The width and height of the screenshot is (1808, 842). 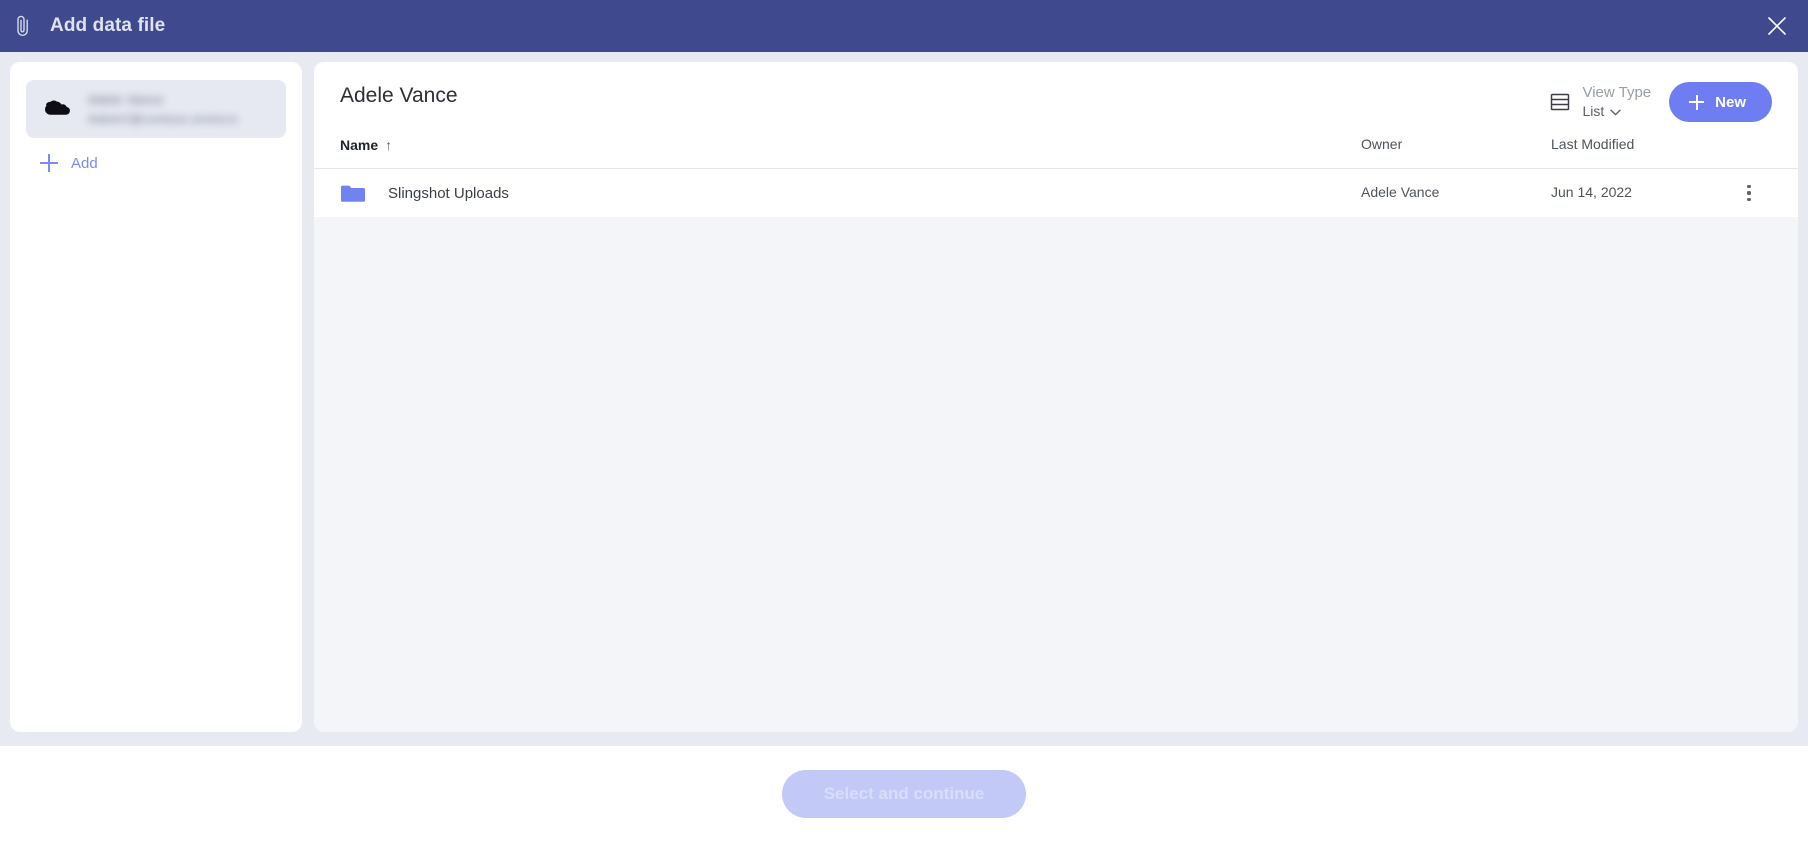 I want to click on page-title: Adele Vance, so click(x=399, y=95).